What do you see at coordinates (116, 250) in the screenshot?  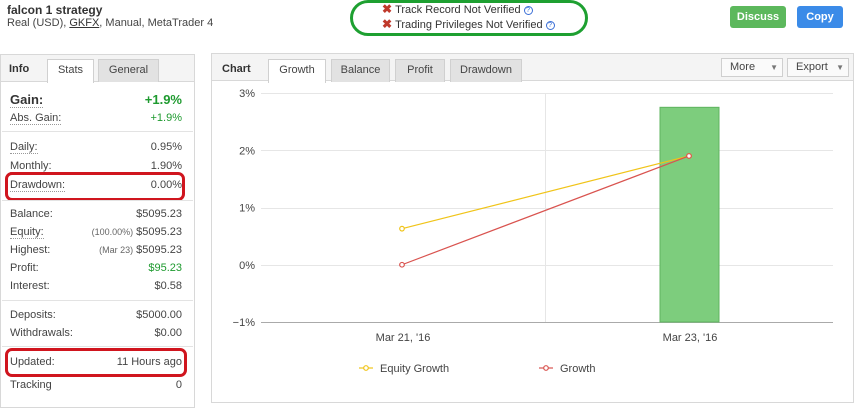 I see `highest-date: (Mar 23)` at bounding box center [116, 250].